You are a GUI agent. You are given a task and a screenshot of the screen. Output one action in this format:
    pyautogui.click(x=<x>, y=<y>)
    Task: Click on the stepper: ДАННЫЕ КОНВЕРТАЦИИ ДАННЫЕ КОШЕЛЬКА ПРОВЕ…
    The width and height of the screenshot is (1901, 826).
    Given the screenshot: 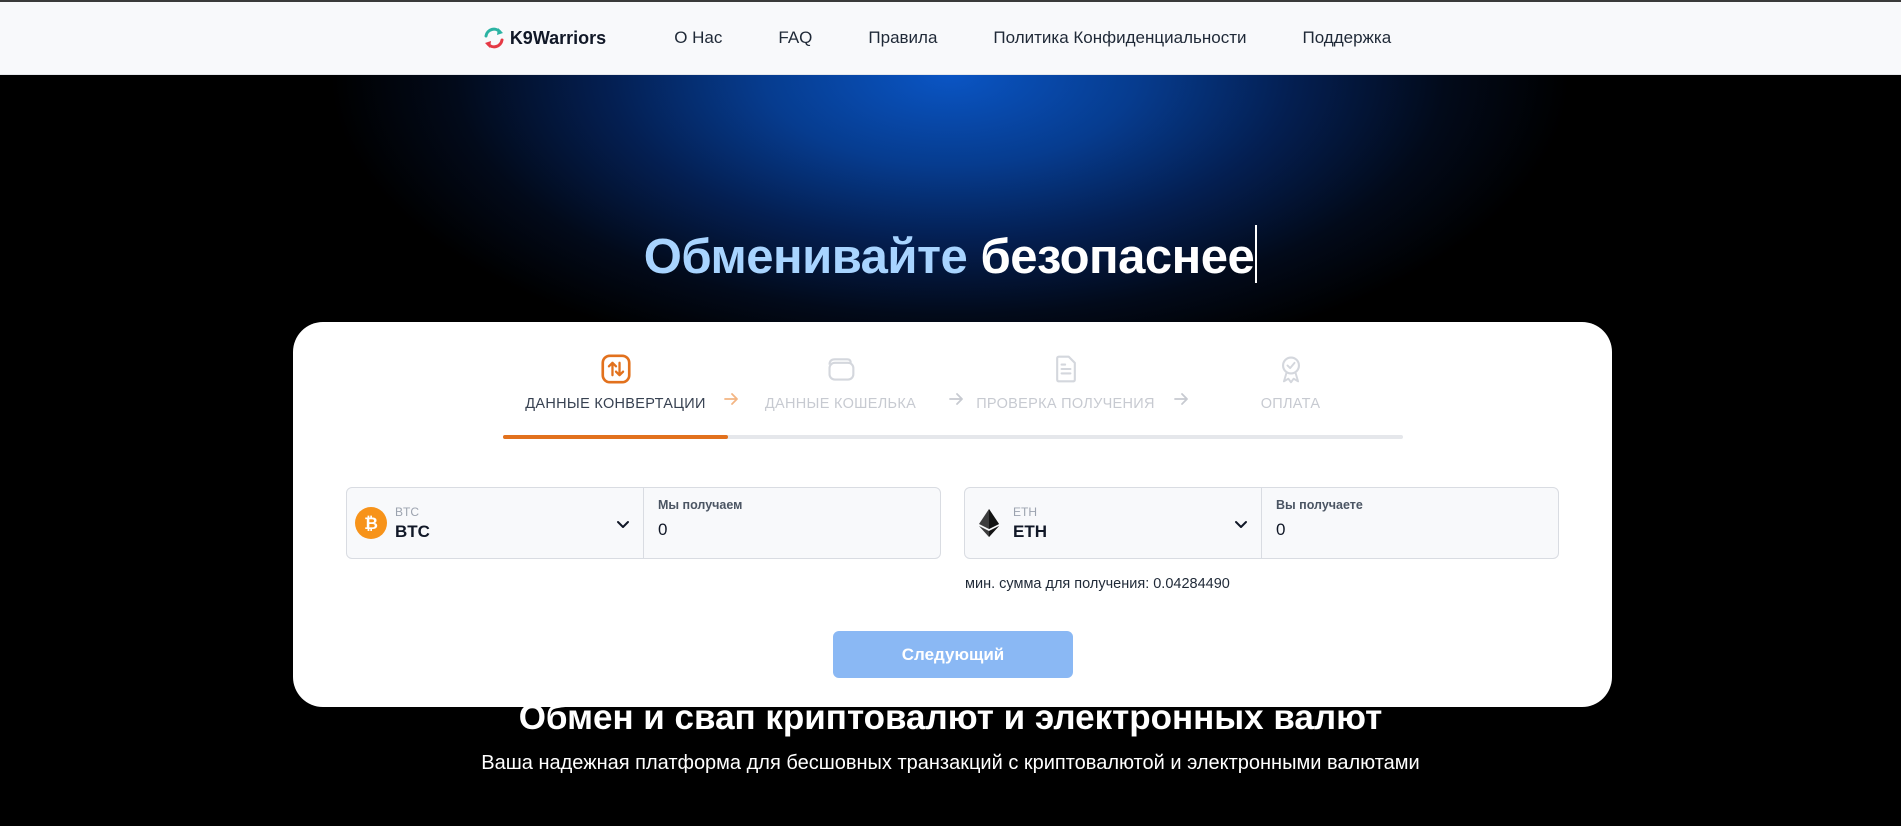 What is the action you would take?
    pyautogui.click(x=953, y=383)
    